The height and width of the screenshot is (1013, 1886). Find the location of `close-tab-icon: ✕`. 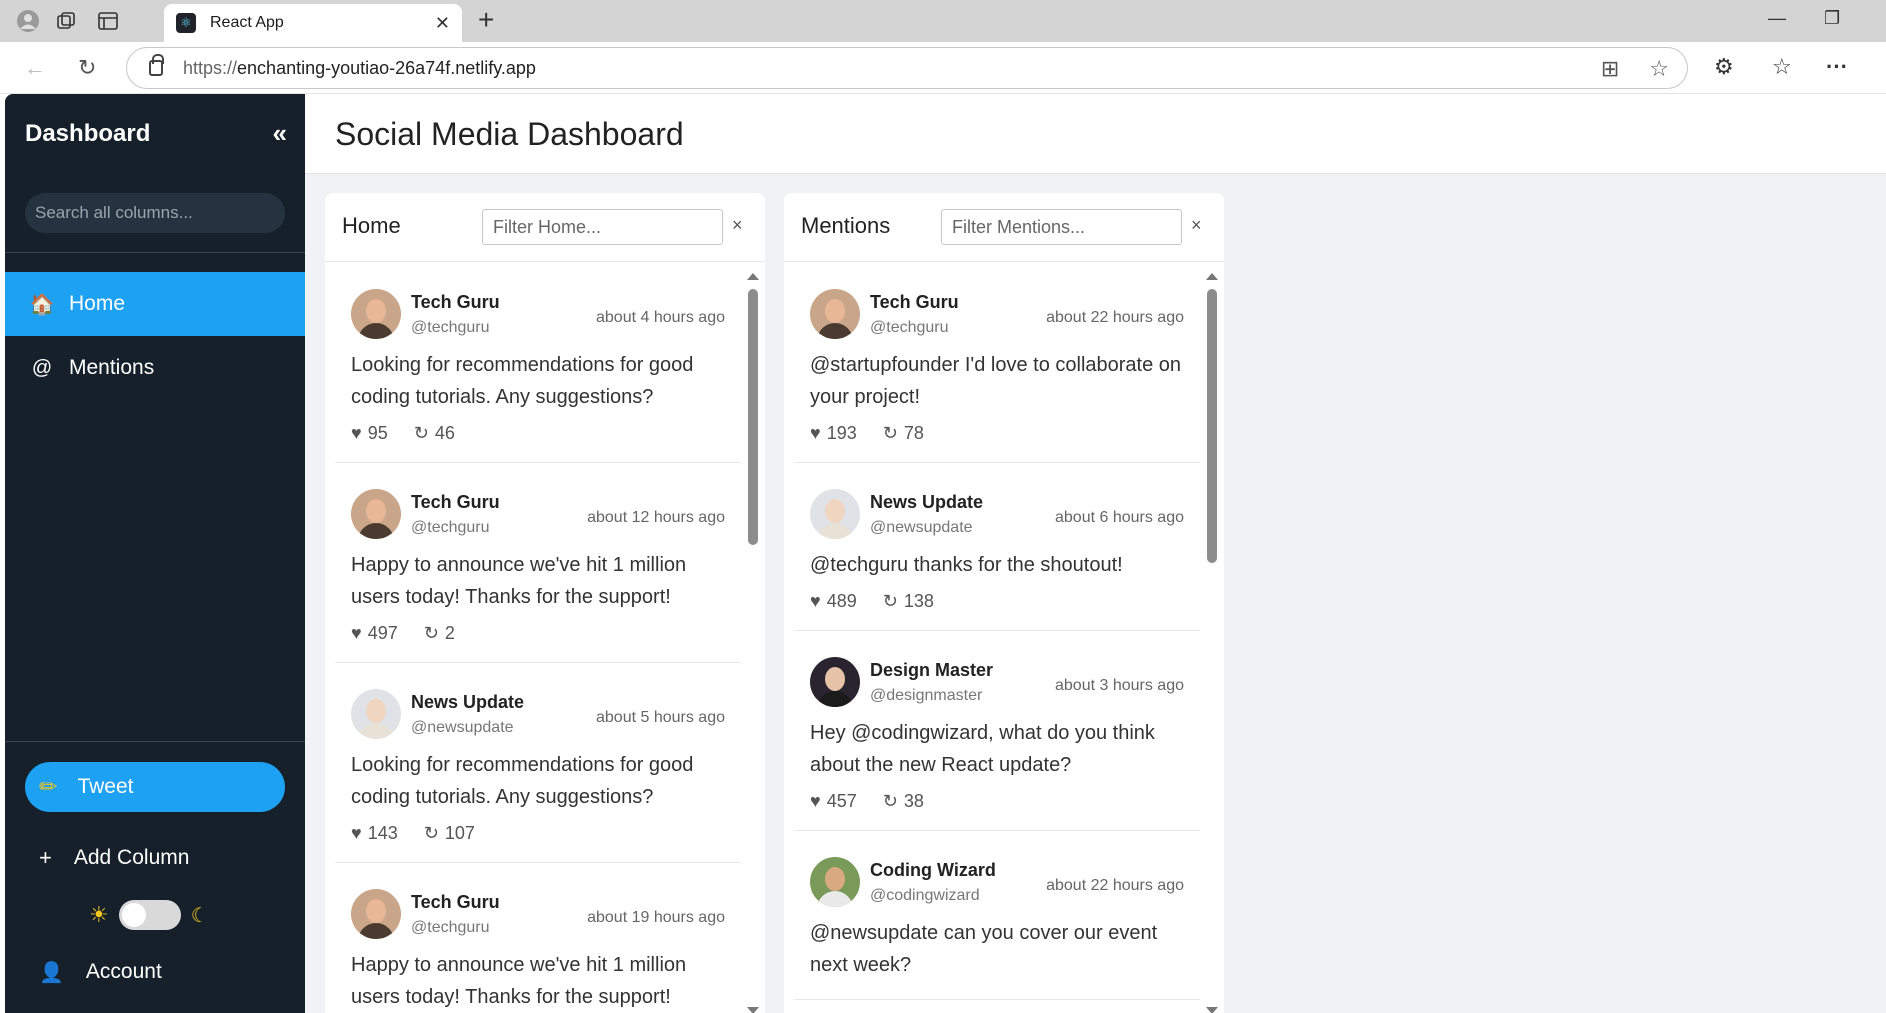

close-tab-icon: ✕ is located at coordinates (442, 23).